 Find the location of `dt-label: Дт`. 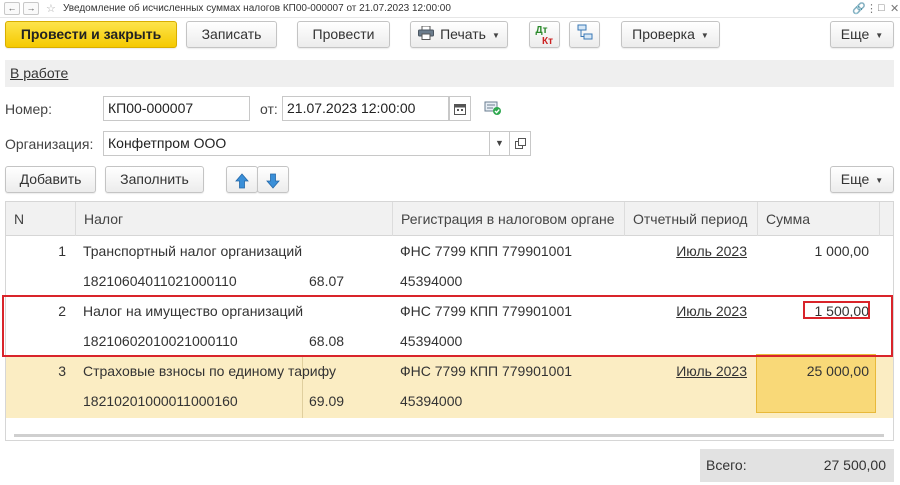

dt-label: Дт is located at coordinates (541, 30).